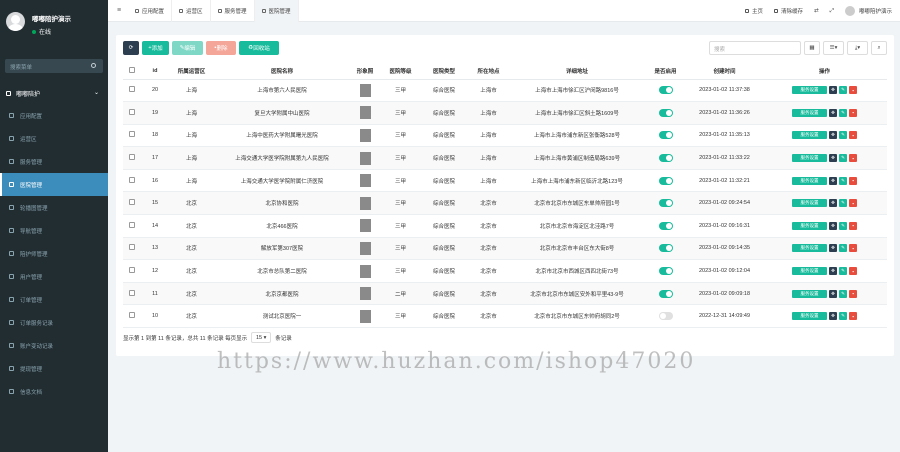 The width and height of the screenshot is (900, 452). I want to click on language-icon: ⇄, so click(816, 11).